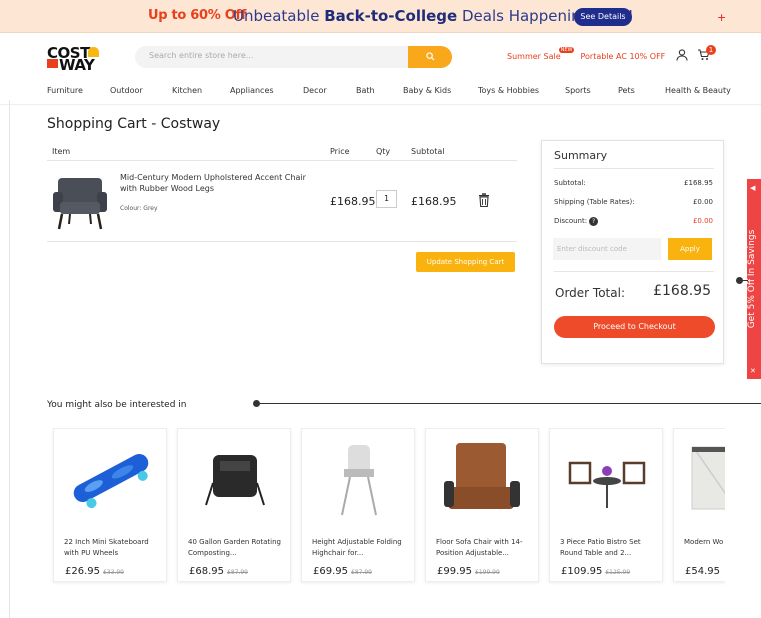 This screenshot has height=618, width=761. Describe the element at coordinates (578, 90) in the screenshot. I see `nav-item-sports: Sports` at that location.